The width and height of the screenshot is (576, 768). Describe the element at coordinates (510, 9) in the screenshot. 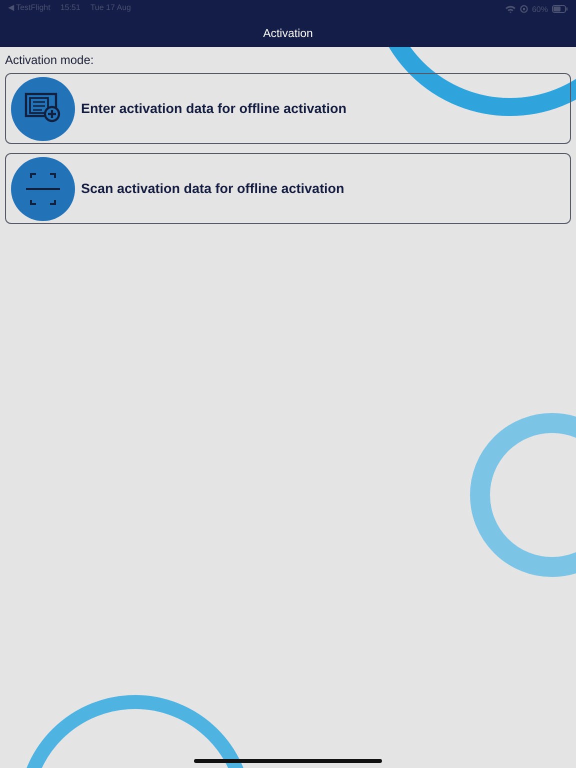

I see `wifi-icon` at that location.